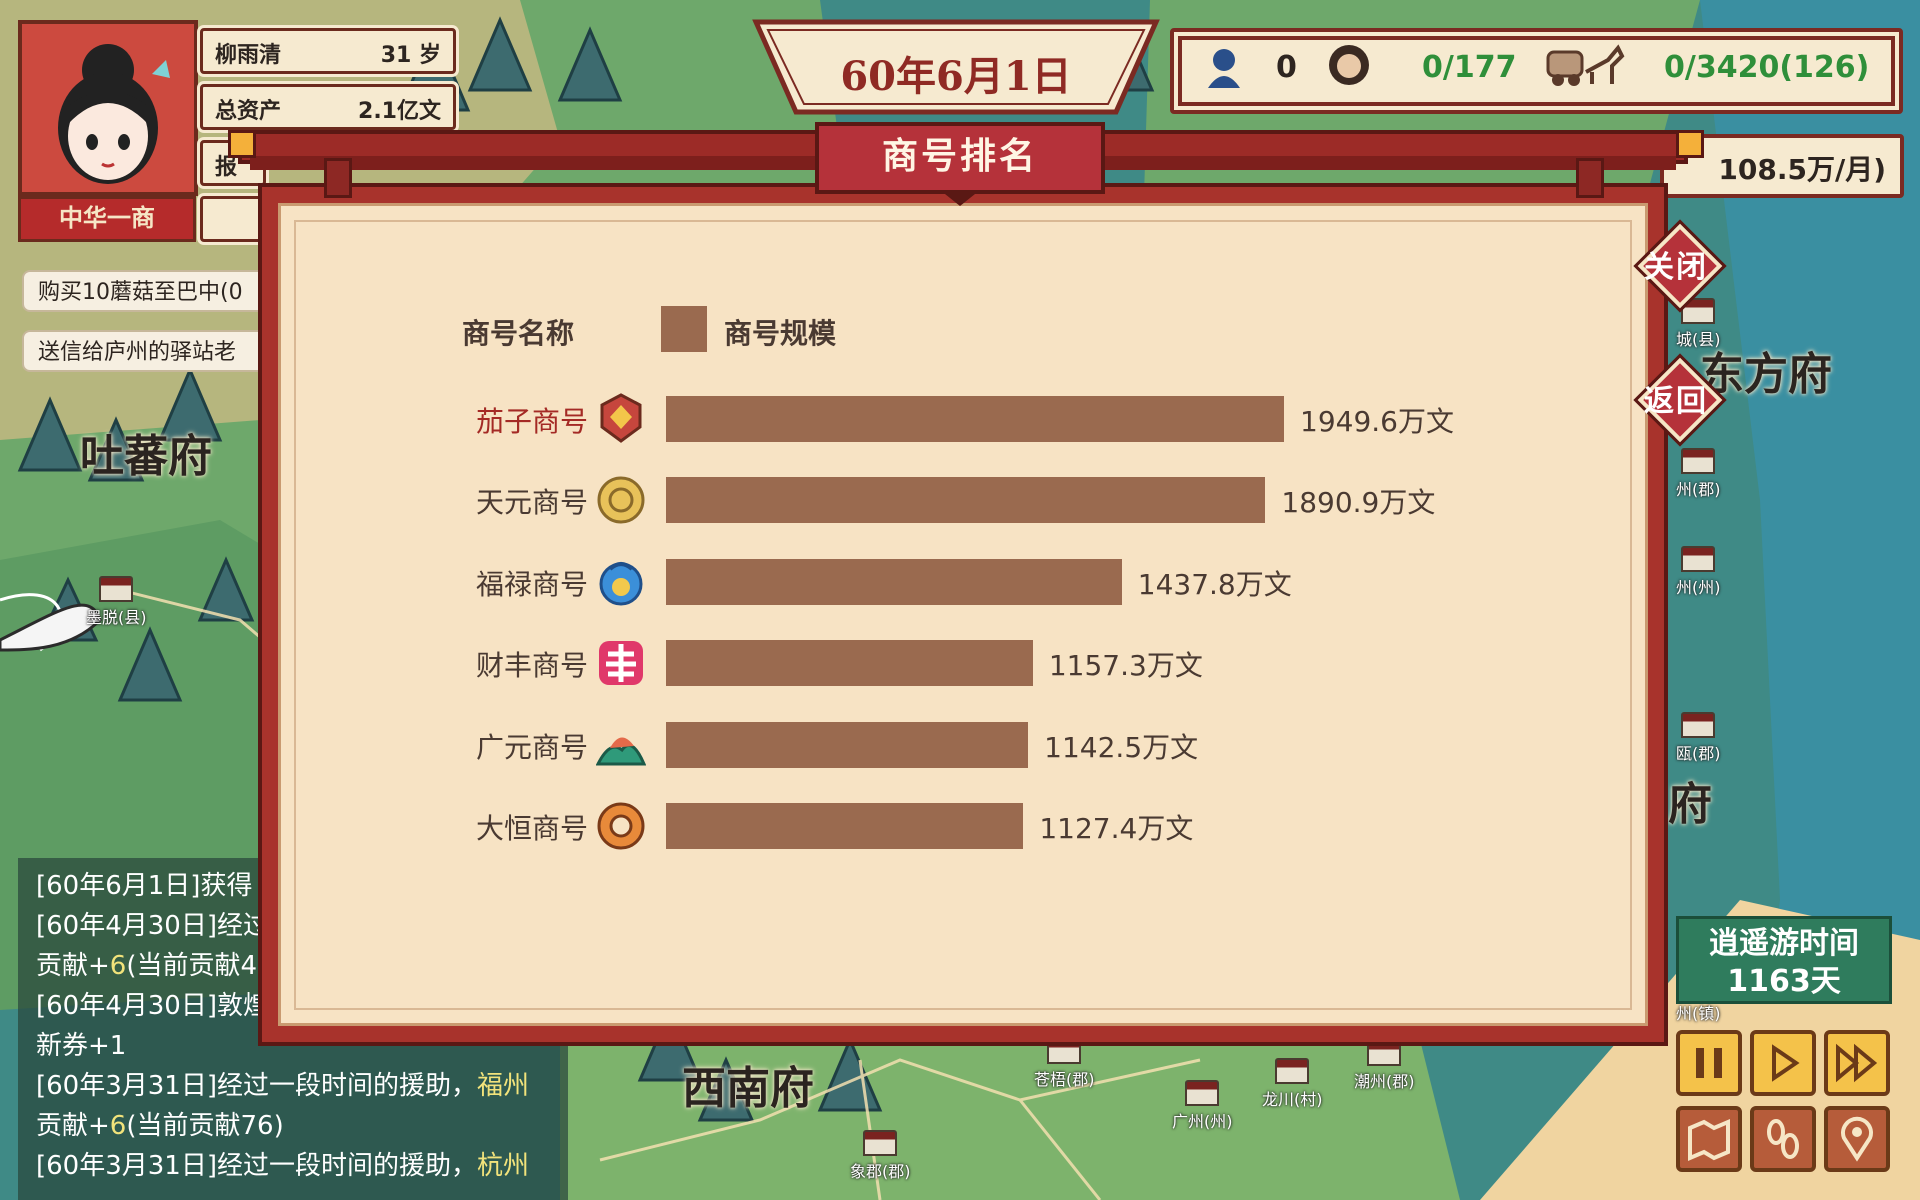  I want to click on location-button, so click(1857, 1139).